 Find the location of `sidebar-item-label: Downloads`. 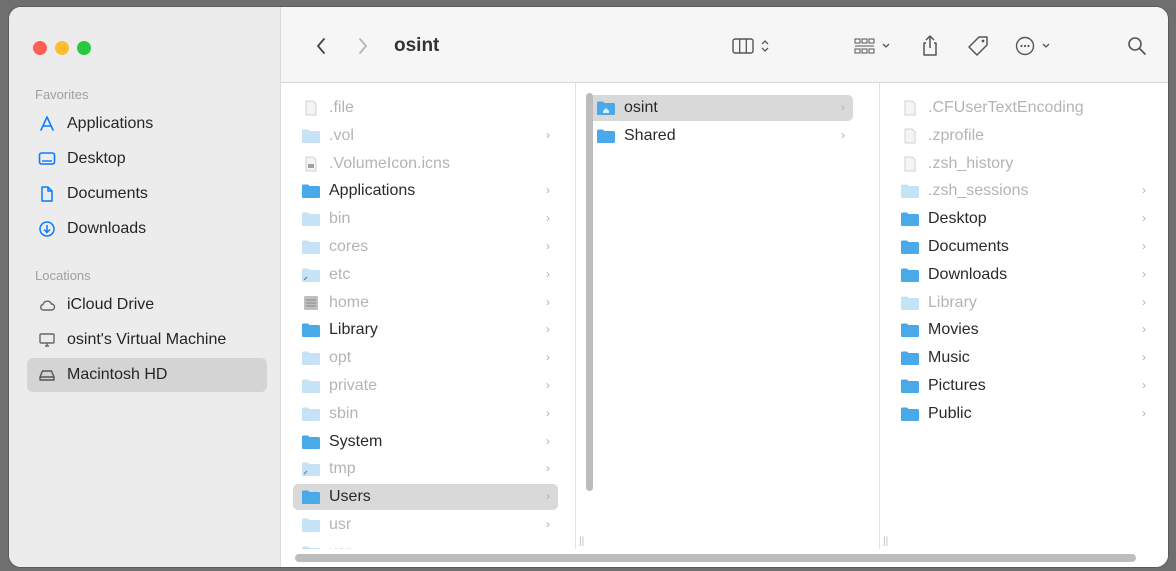

sidebar-item-label: Downloads is located at coordinates (107, 228).